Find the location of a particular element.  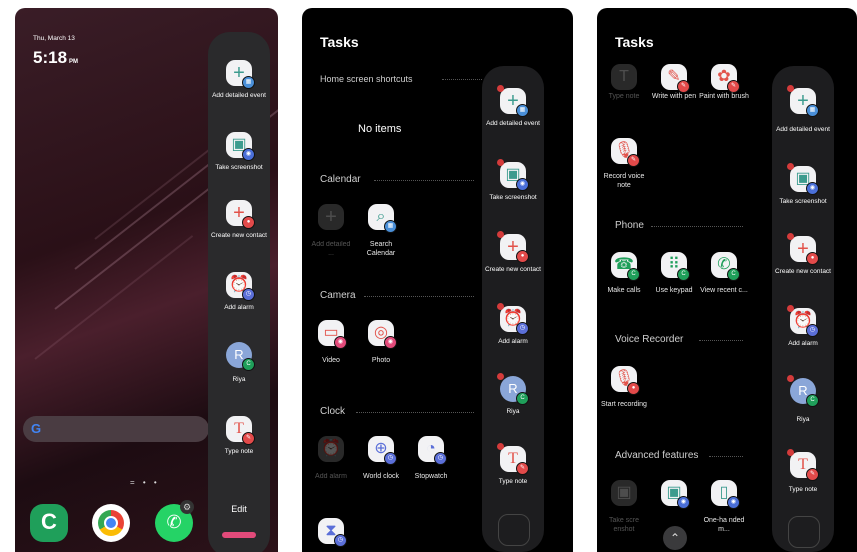

task-label: Add alarm is located at coordinates (331, 476).